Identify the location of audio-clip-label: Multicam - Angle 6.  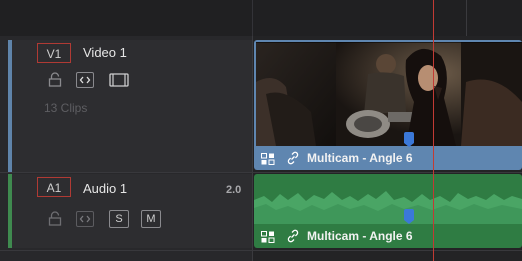
(360, 236).